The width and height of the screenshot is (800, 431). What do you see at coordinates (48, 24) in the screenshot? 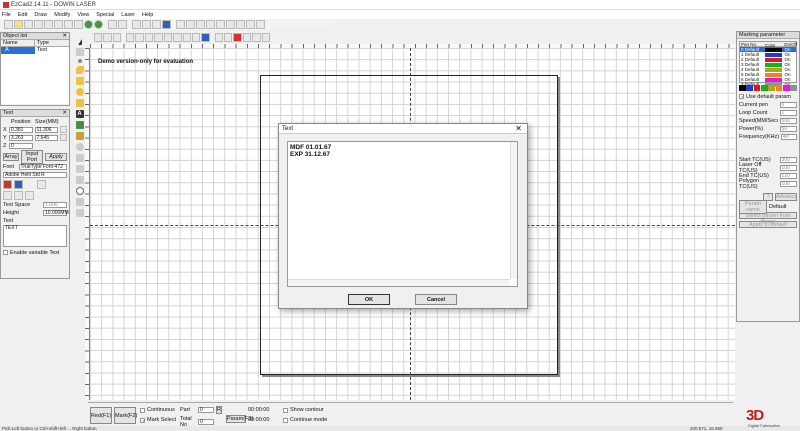
I see `cut-icon` at bounding box center [48, 24].